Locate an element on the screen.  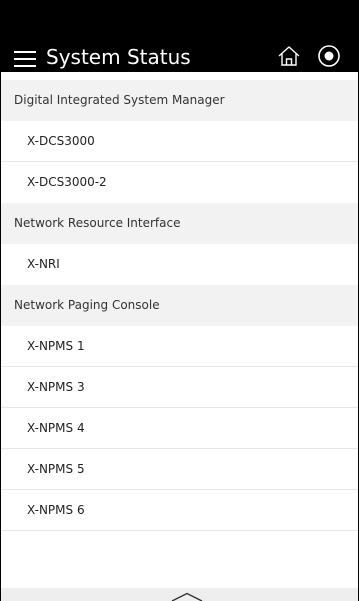
page-title: System Status is located at coordinates (118, 57).